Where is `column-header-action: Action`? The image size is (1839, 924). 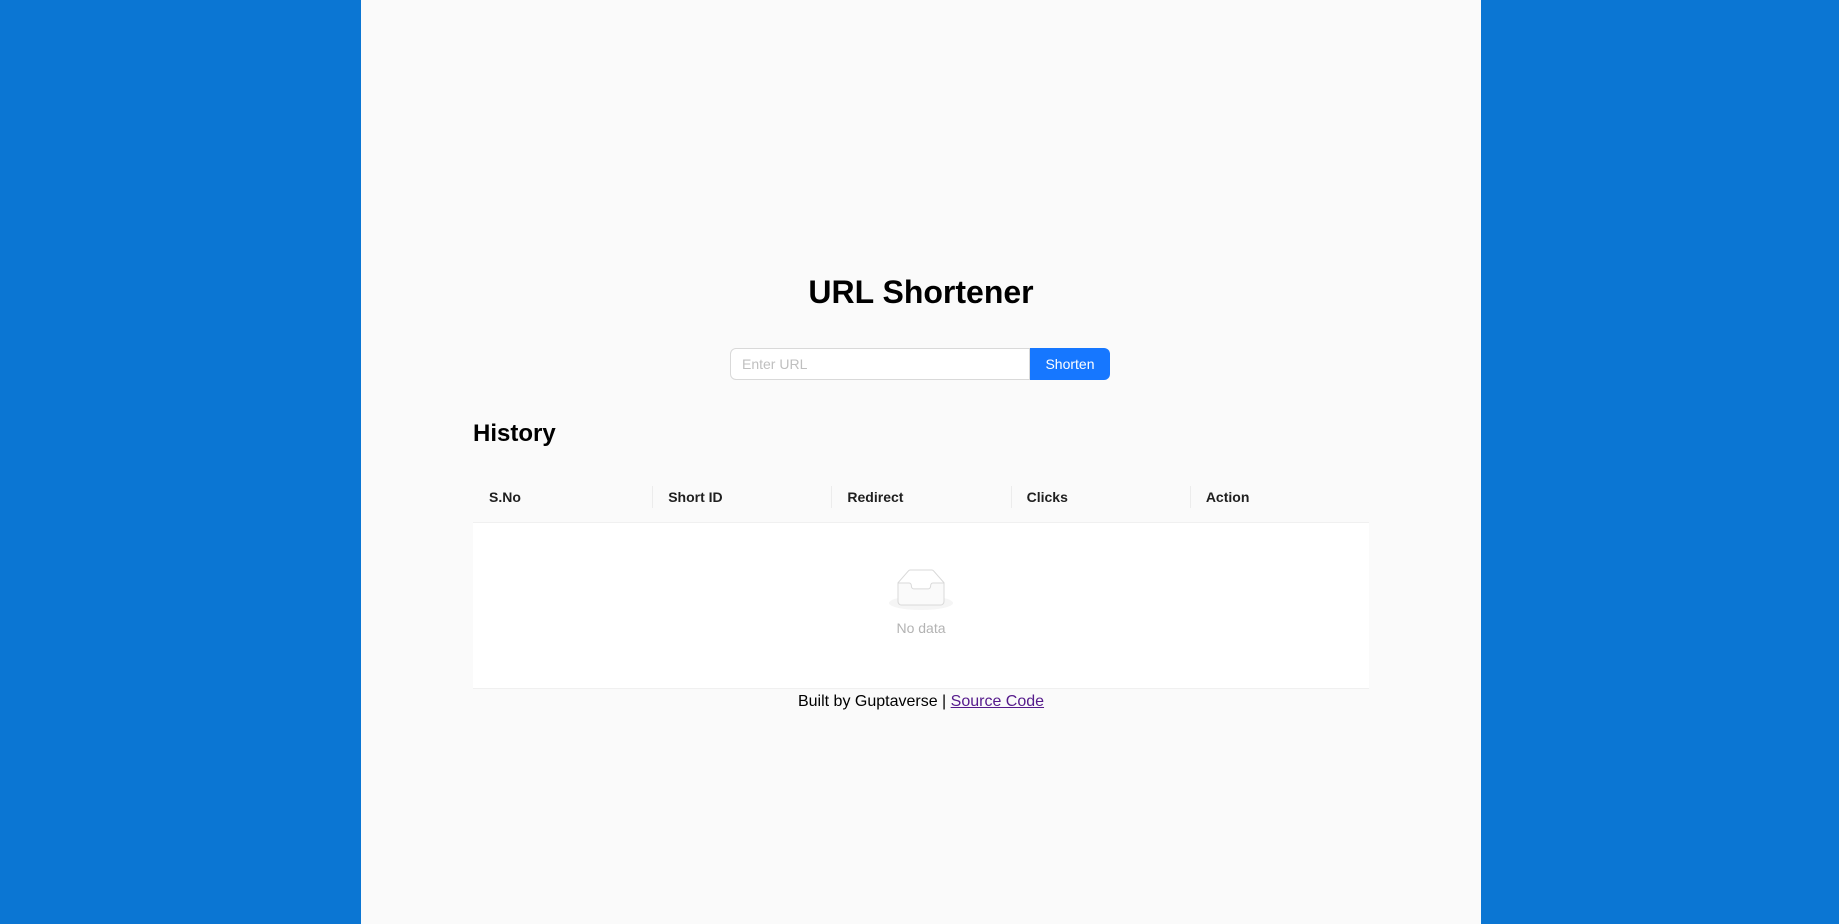 column-header-action: Action is located at coordinates (1279, 497).